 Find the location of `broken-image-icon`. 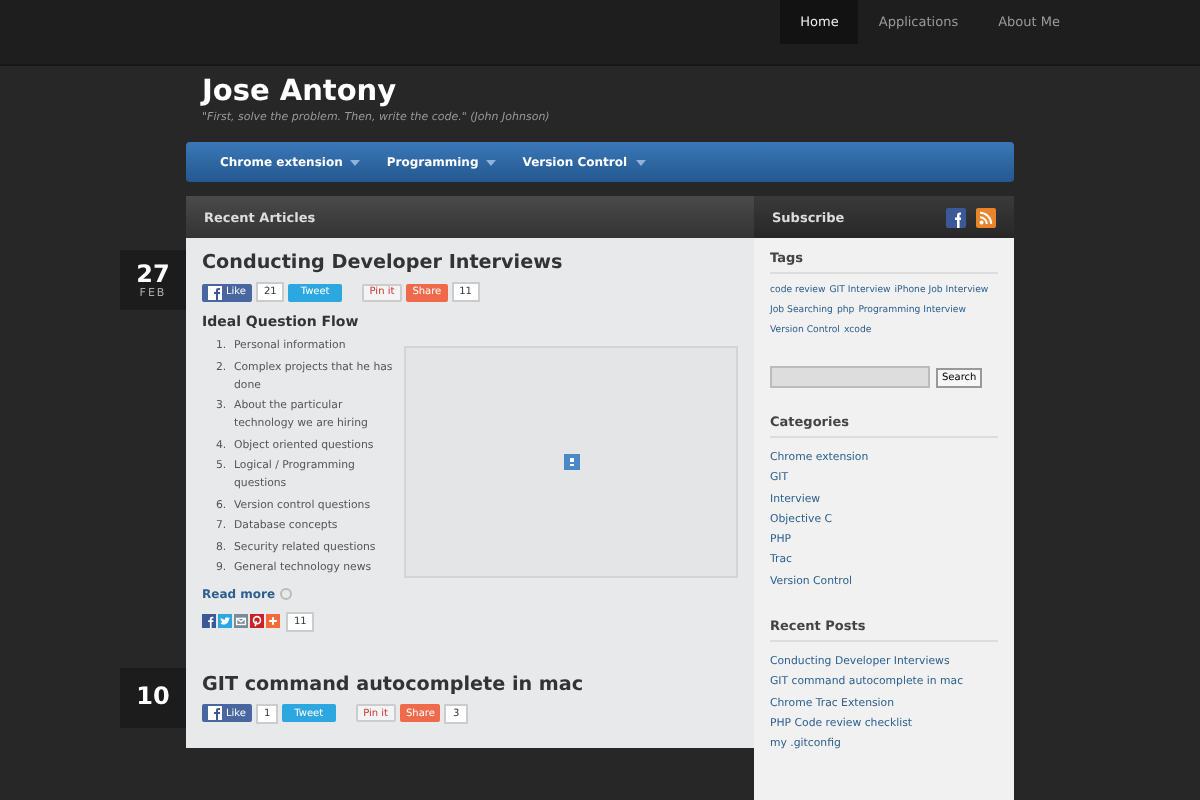

broken-image-icon is located at coordinates (571, 462).